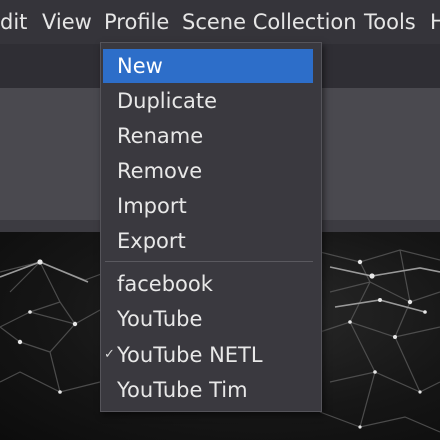 Image resolution: width=440 pixels, height=440 pixels. I want to click on menu-item-label: Export, so click(151, 241).